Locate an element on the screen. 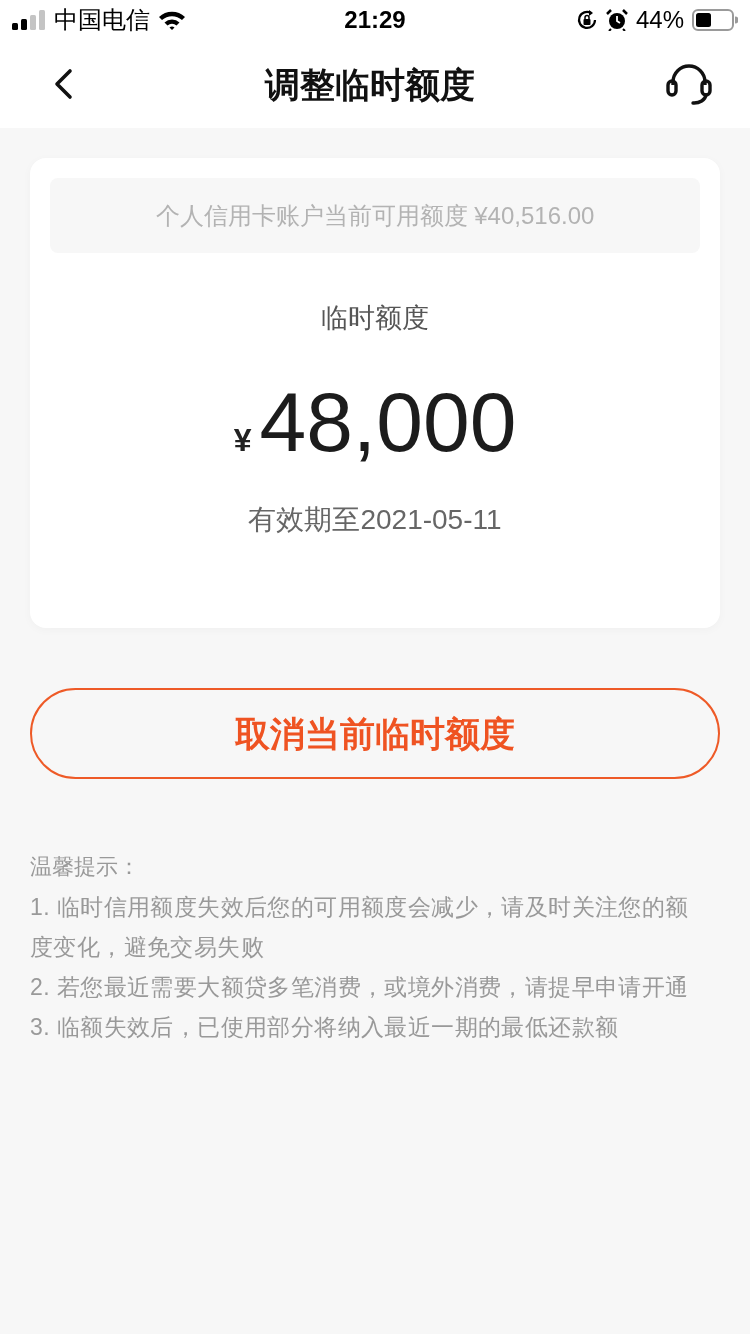 This screenshot has height=1334, width=750. tip-text: 2. 若您最近需要大额贷多笔消费，或境外消费，请提早申请开通 is located at coordinates (360, 987).